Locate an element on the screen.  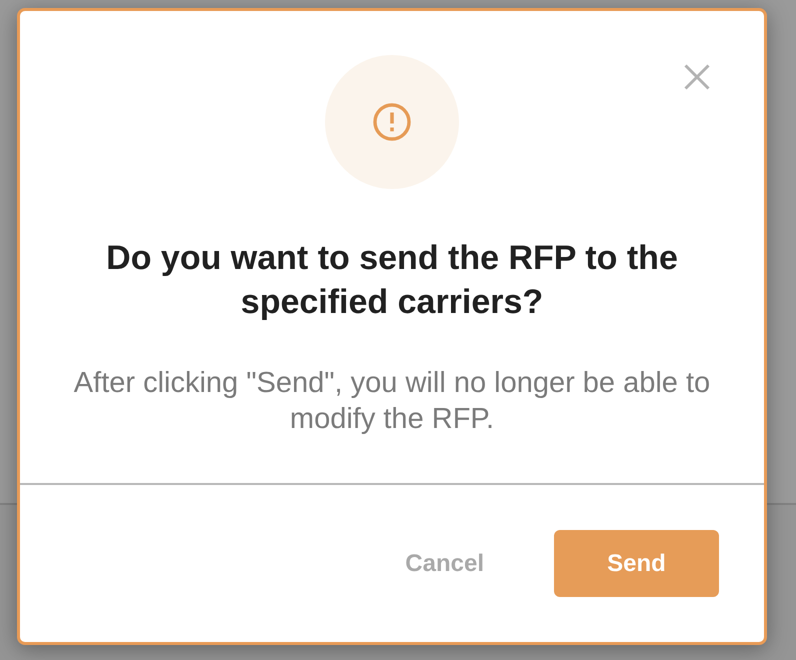
alert-icon is located at coordinates (392, 122).